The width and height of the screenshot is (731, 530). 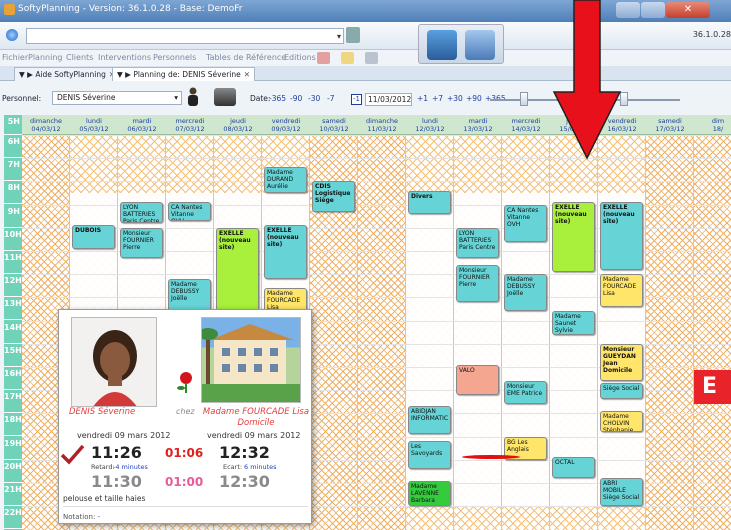 What do you see at coordinates (323, 58) in the screenshot?
I see `menu-tool-icon` at bounding box center [323, 58].